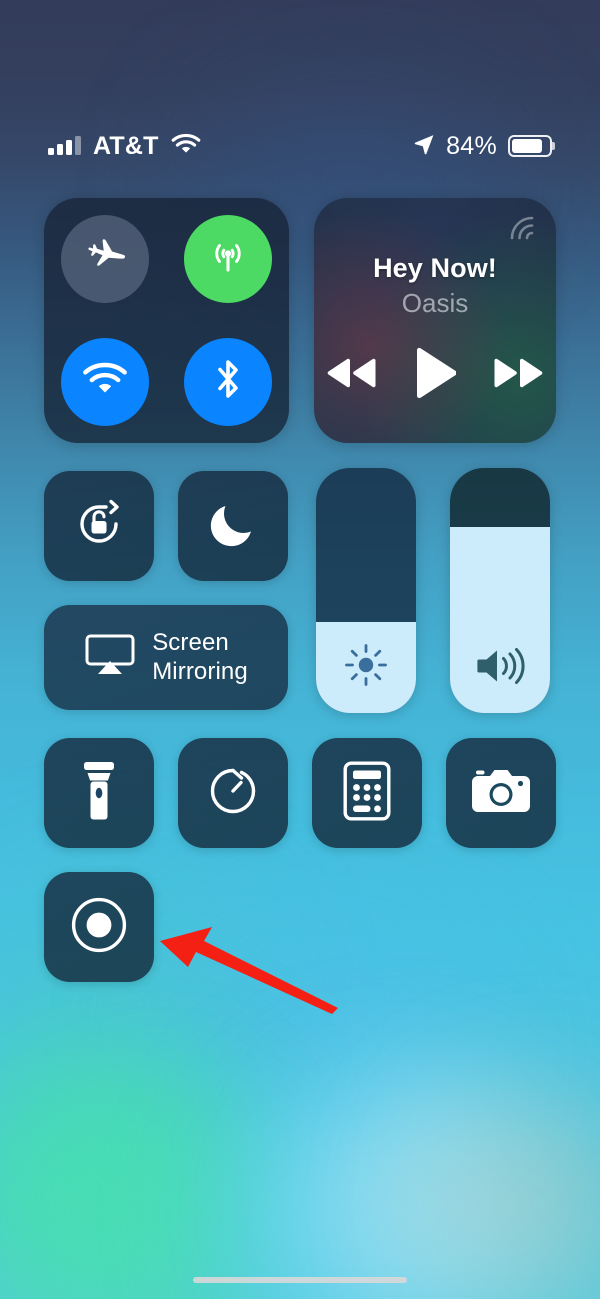 This screenshot has width=600, height=1299. I want to click on flashlight-button, so click(99, 793).